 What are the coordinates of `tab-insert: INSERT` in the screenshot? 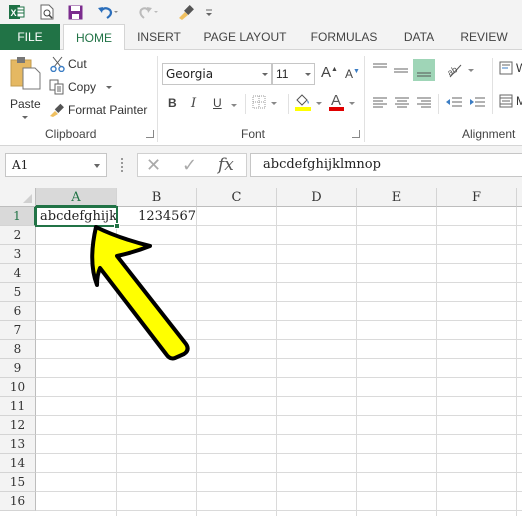 It's located at (159, 37).